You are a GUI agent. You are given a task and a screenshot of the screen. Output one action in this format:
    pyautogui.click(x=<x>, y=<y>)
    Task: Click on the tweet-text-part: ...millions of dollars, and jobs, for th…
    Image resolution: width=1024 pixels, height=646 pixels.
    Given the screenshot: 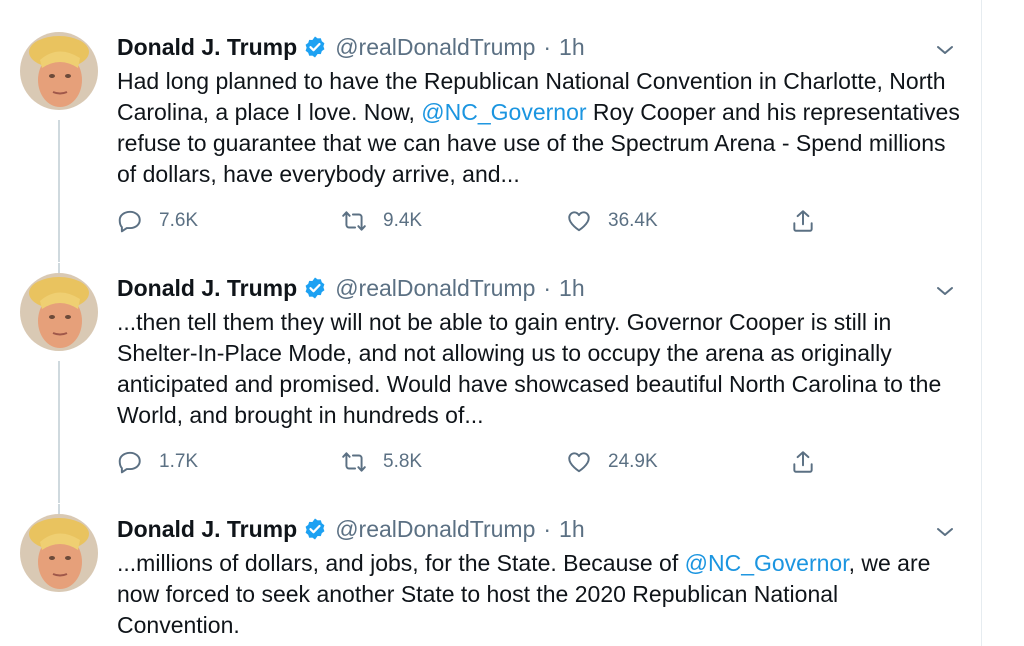 What is the action you would take?
    pyautogui.click(x=401, y=563)
    